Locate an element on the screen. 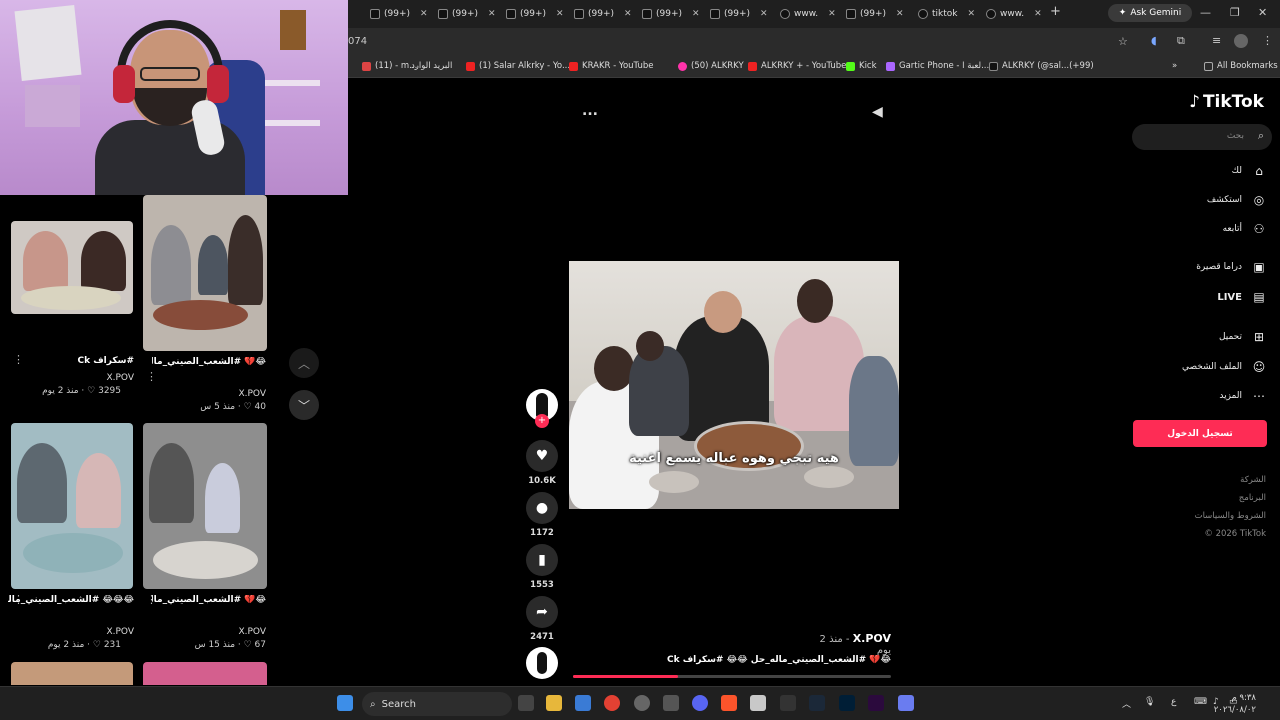 This screenshot has height=720, width=1280. all-bookmarks: All Bookmarks is located at coordinates (1241, 66).